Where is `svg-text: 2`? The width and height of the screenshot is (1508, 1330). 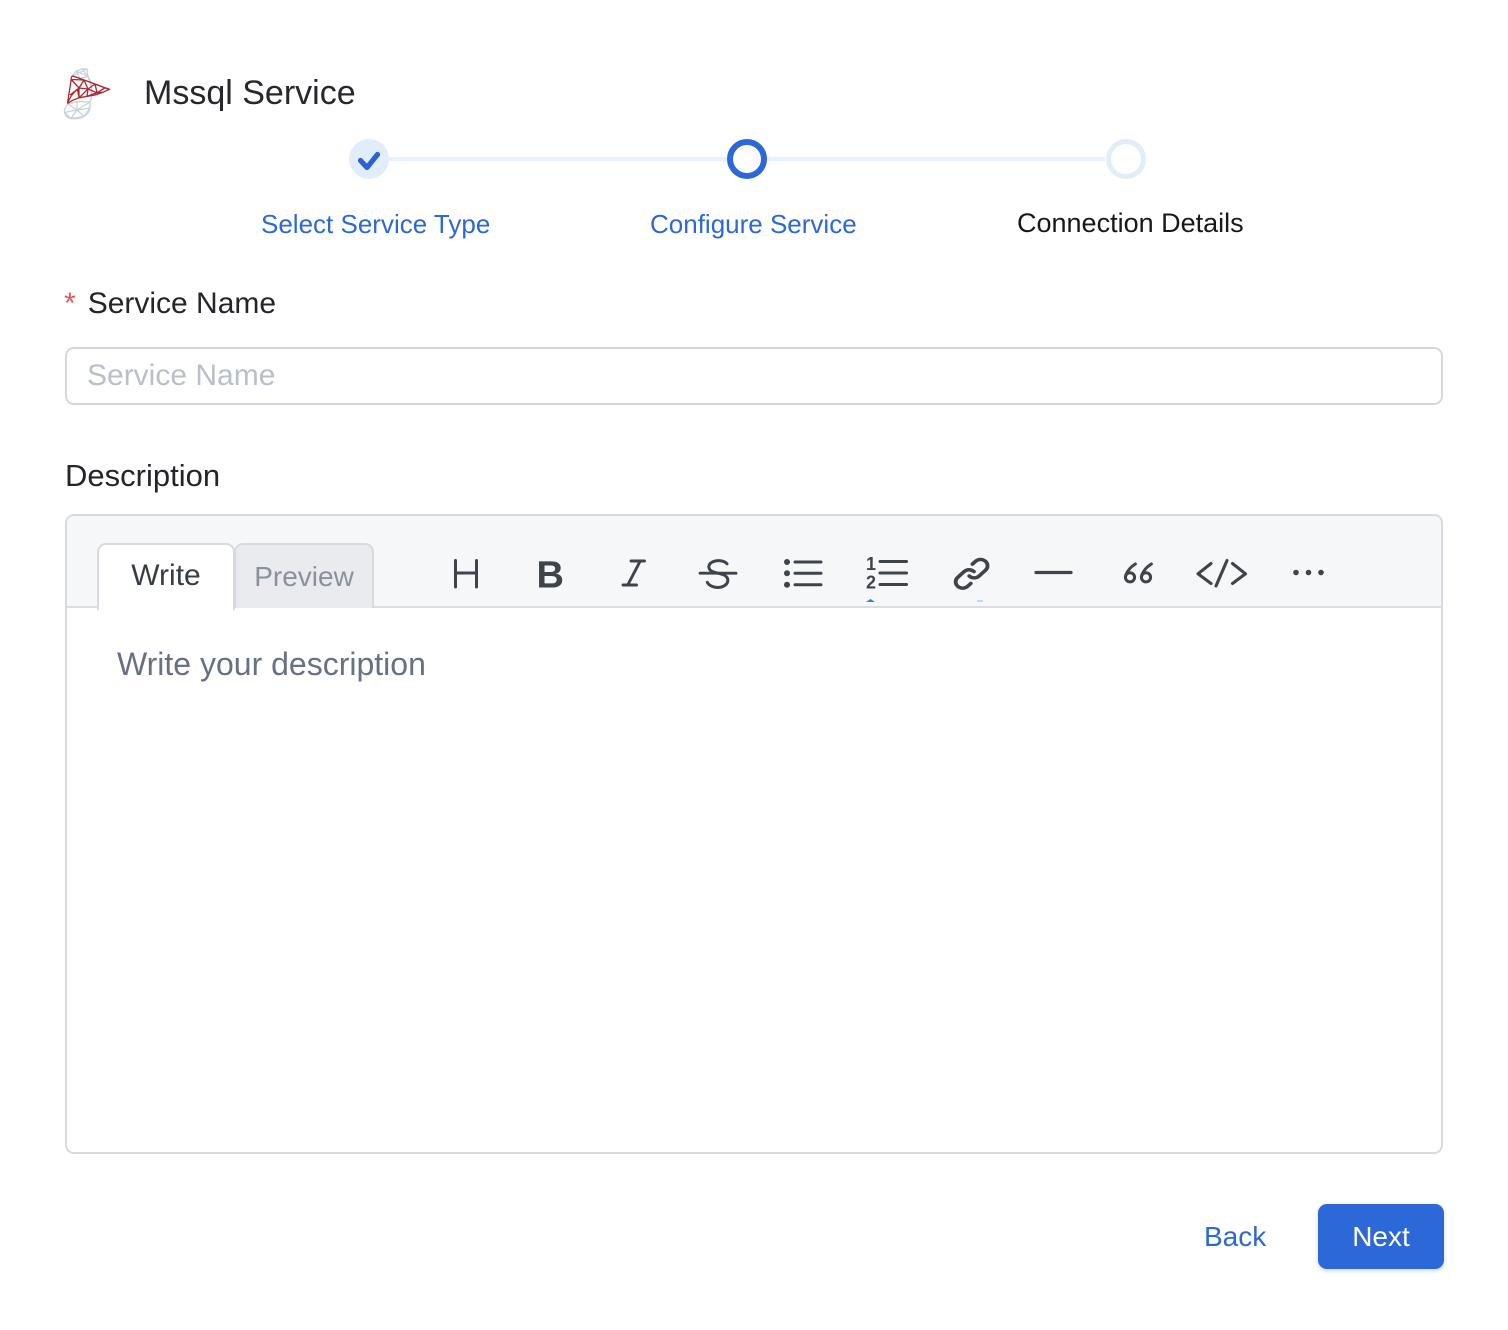 svg-text: 2 is located at coordinates (871, 583).